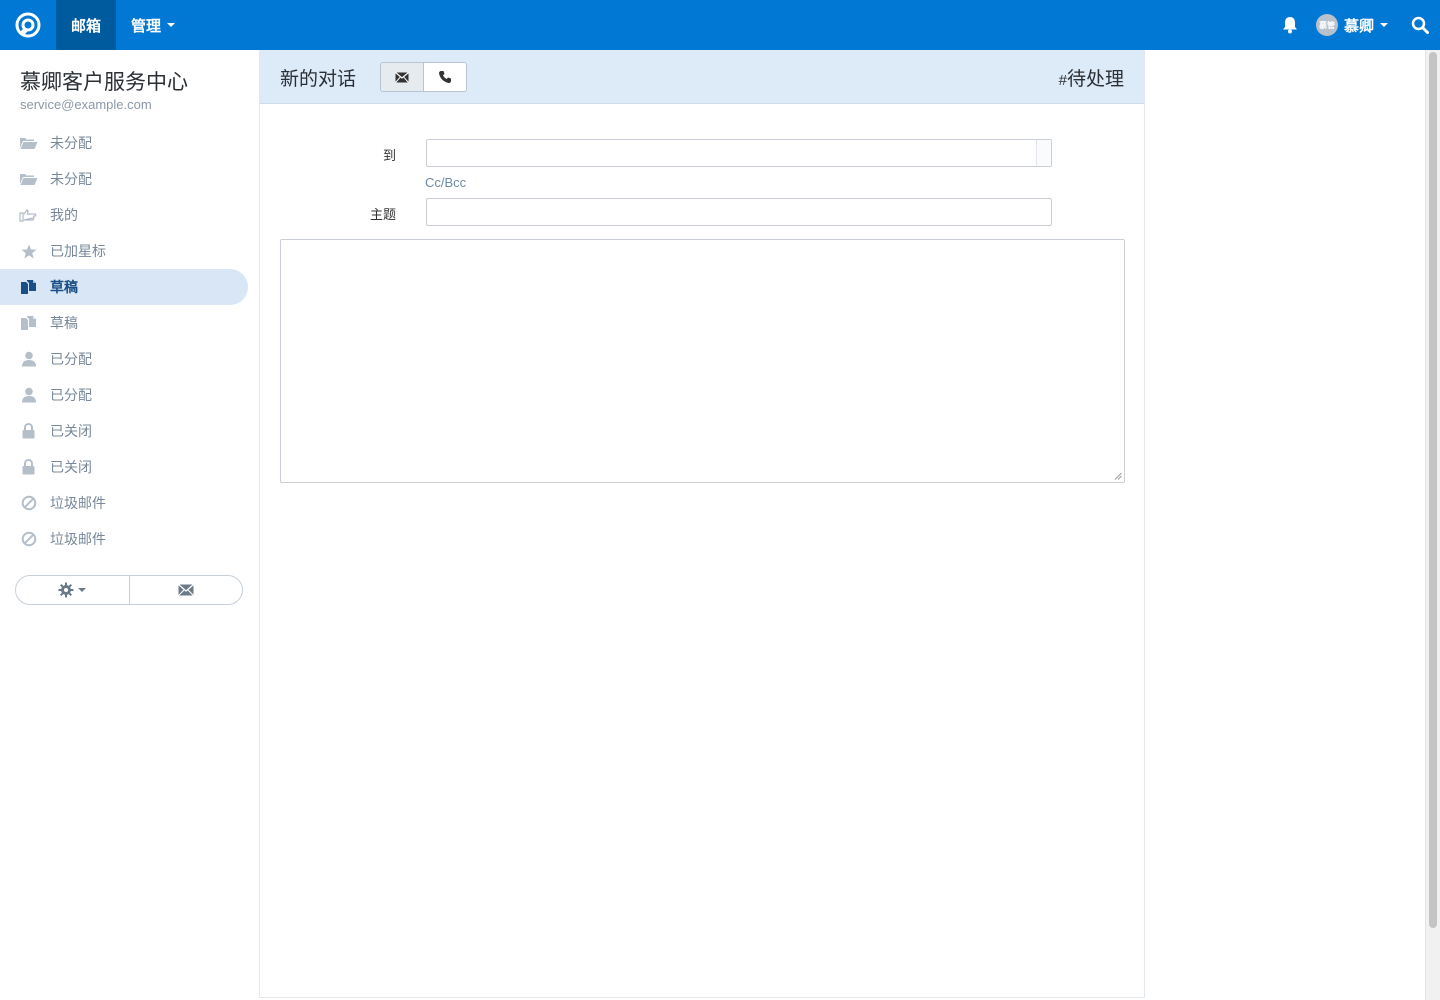  Describe the element at coordinates (1358, 26) in the screenshot. I see `user-name: 慕卿` at that location.